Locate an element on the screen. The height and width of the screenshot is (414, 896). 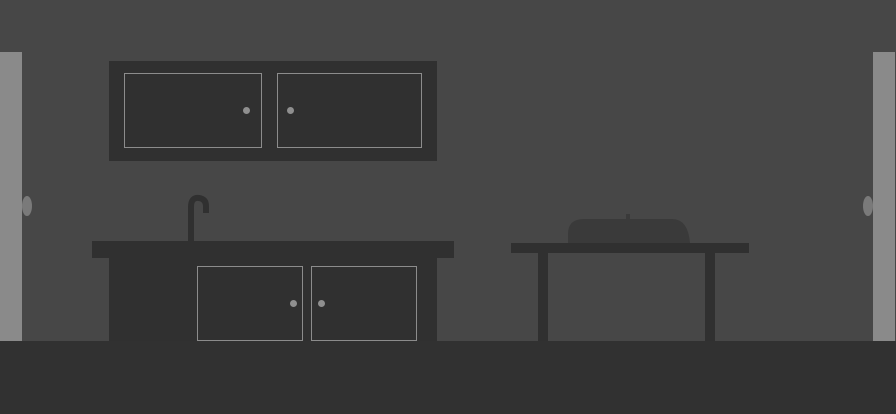
left-door is located at coordinates (11, 196).